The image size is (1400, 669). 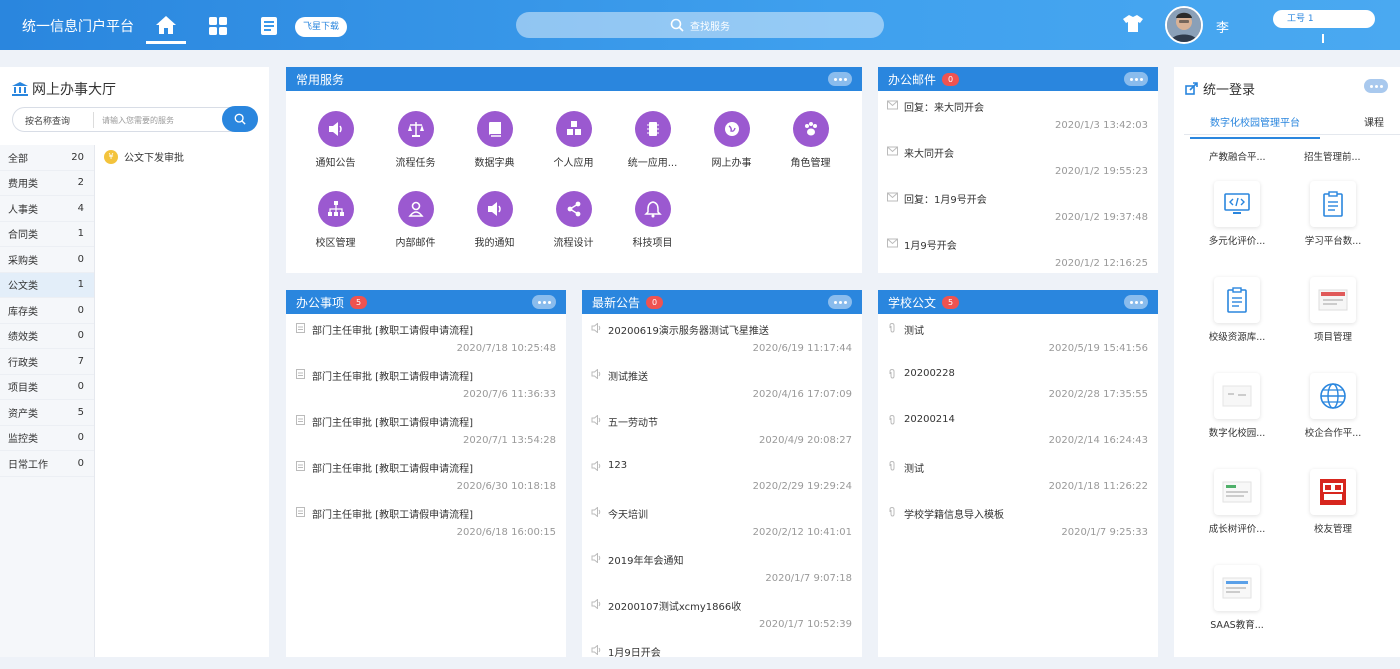 What do you see at coordinates (652, 129) in the screenshot?
I see `chip-icon` at bounding box center [652, 129].